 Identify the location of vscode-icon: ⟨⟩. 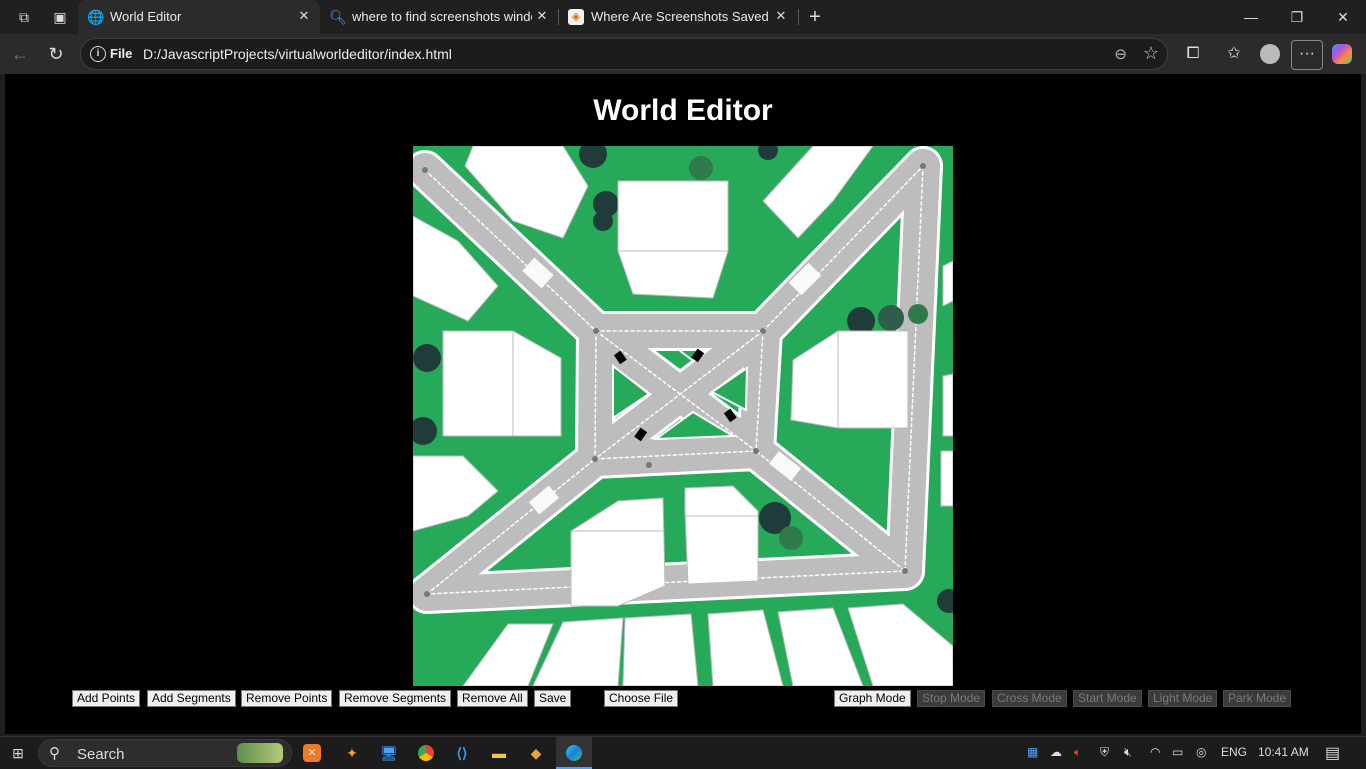
(462, 753).